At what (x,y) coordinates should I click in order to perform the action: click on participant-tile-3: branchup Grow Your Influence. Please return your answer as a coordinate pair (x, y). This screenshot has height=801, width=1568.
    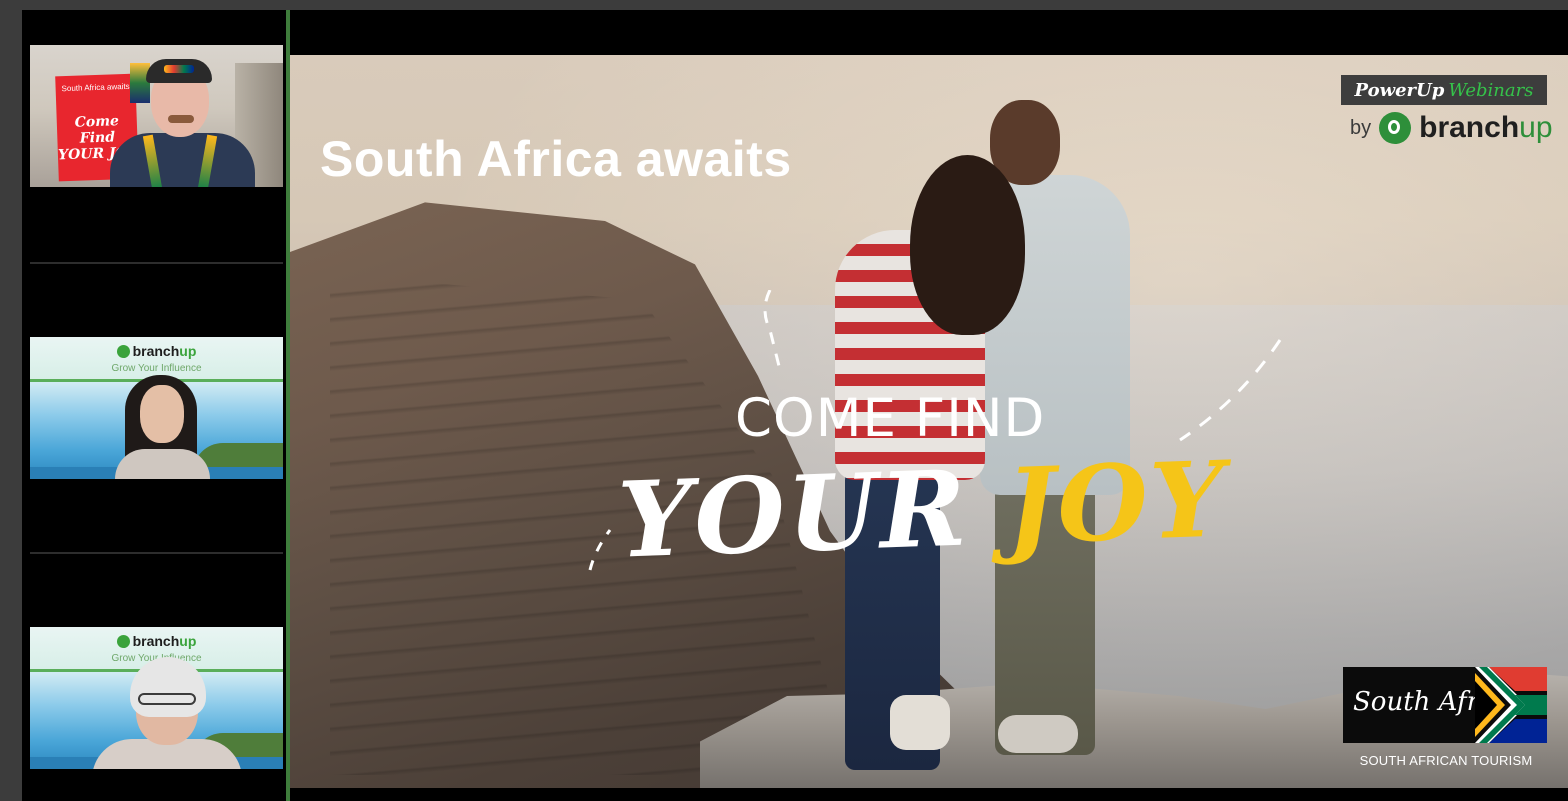
    Looking at the image, I should click on (156, 698).